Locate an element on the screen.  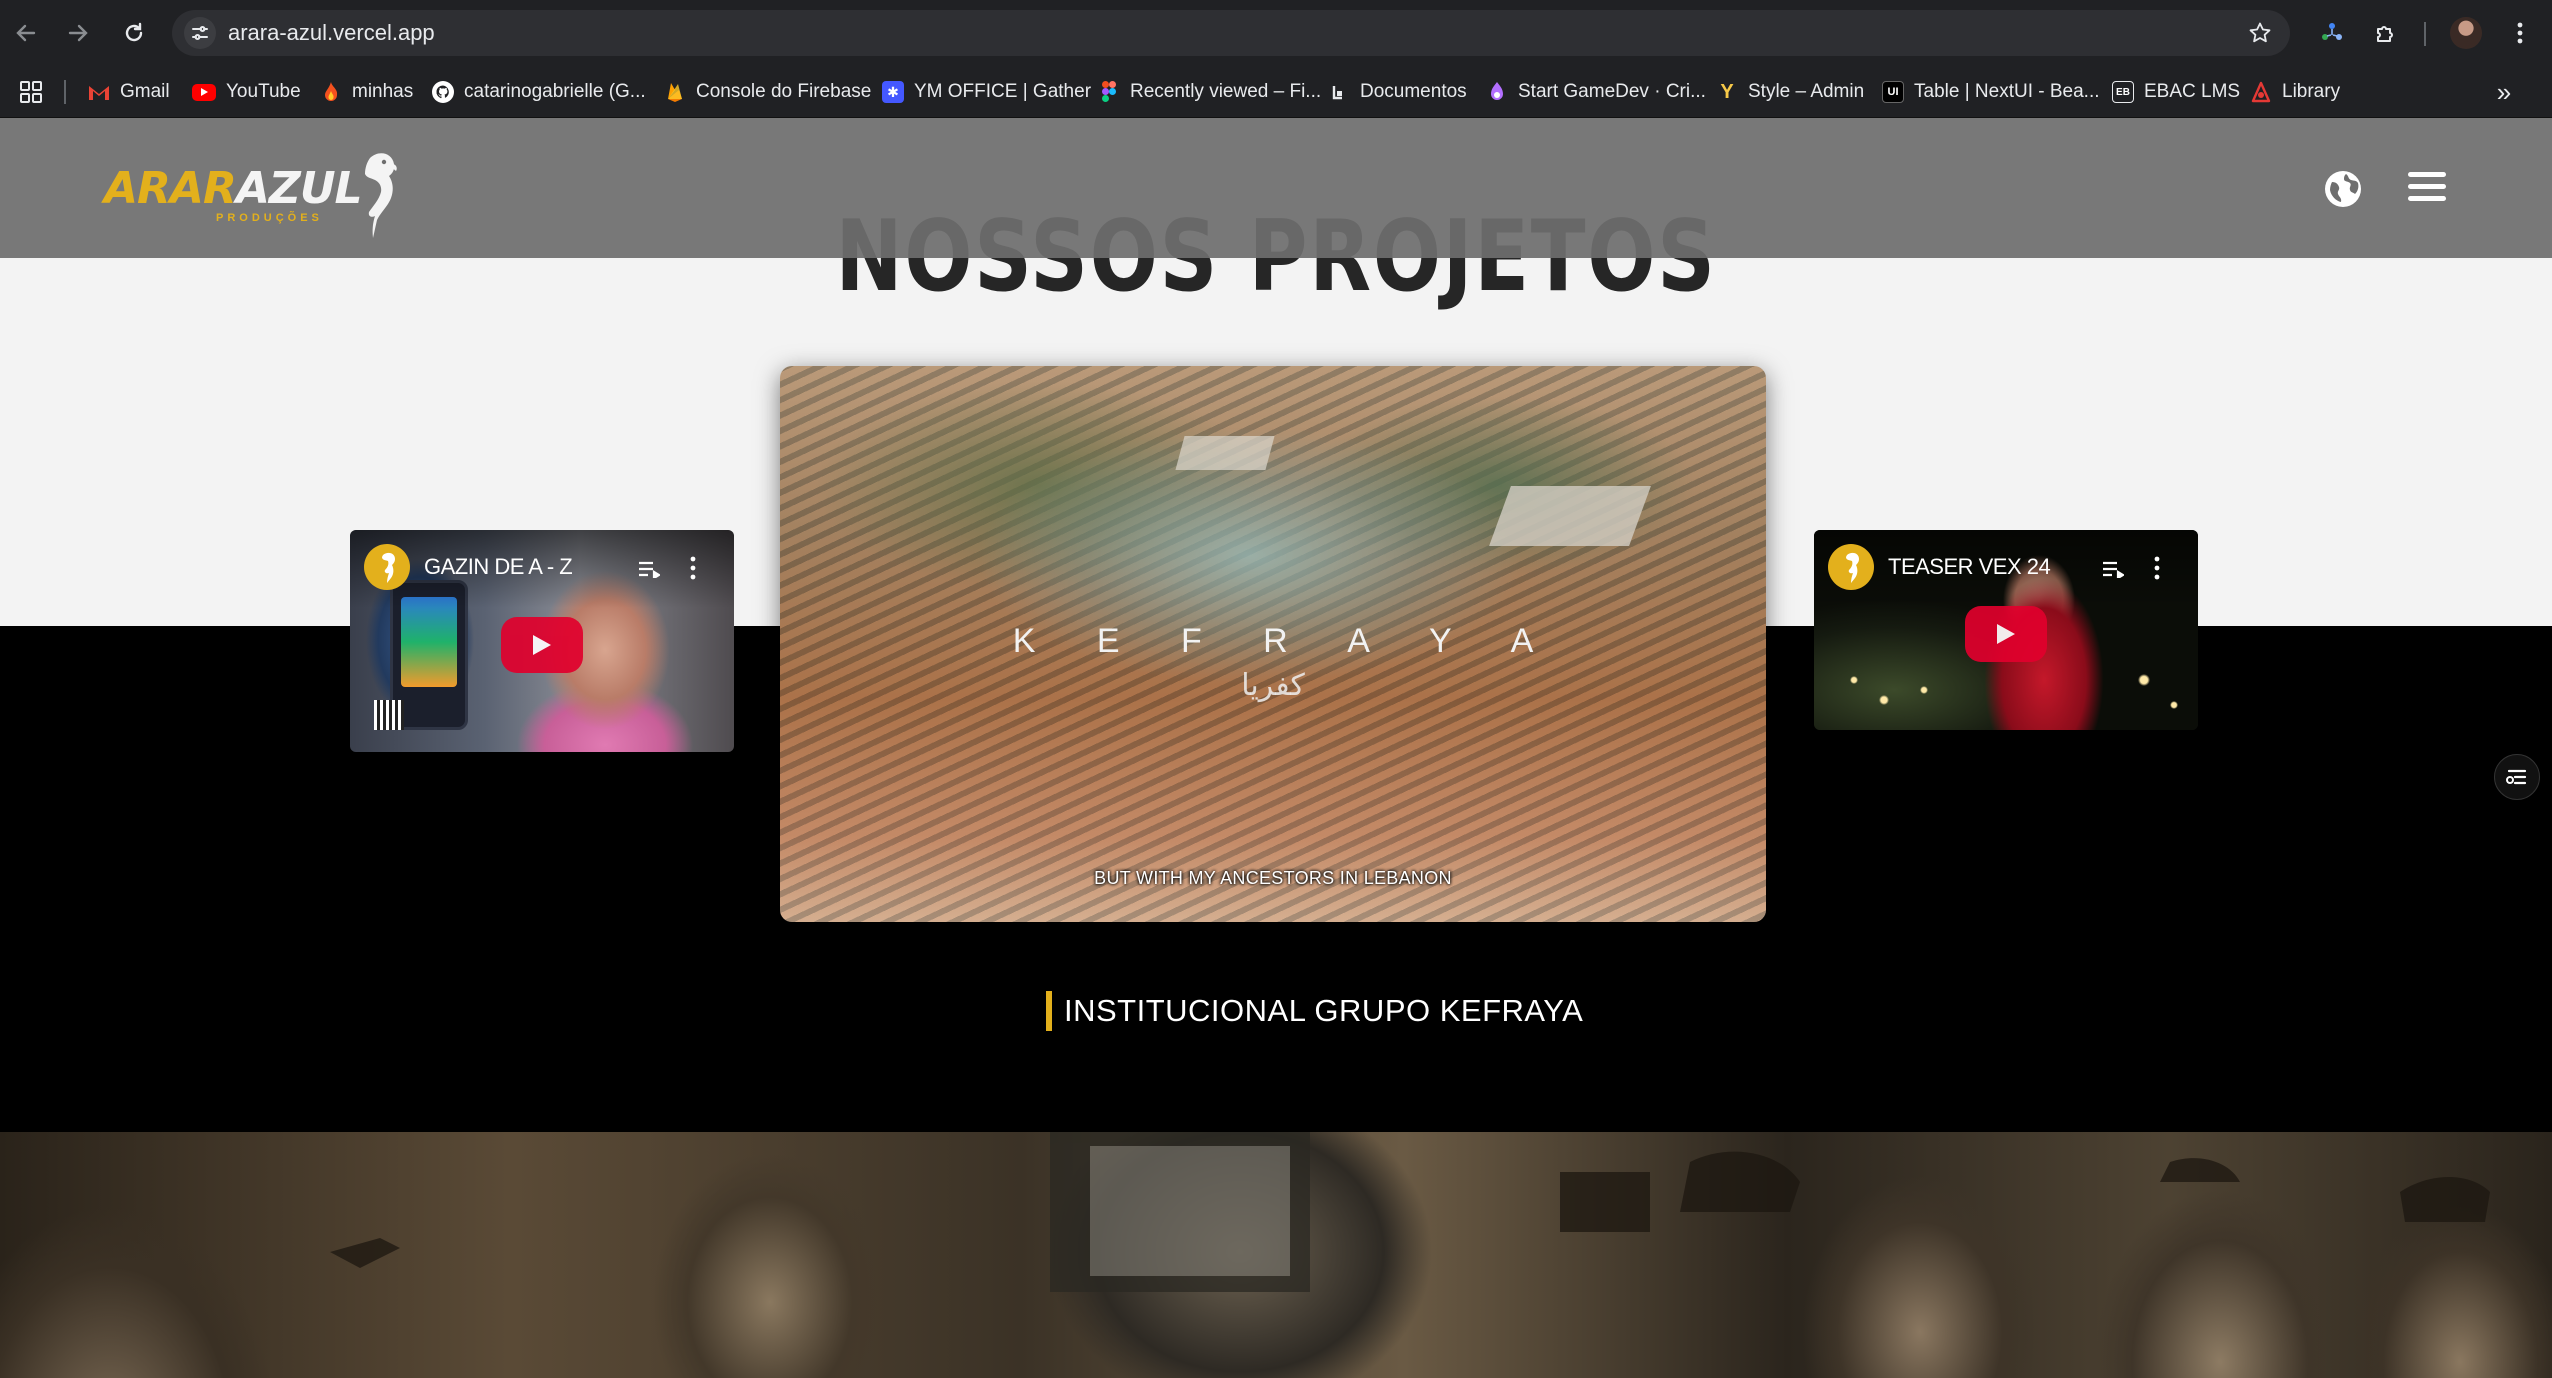
bookmark-firebase-console: Console do Firebase is located at coordinates (767, 92).